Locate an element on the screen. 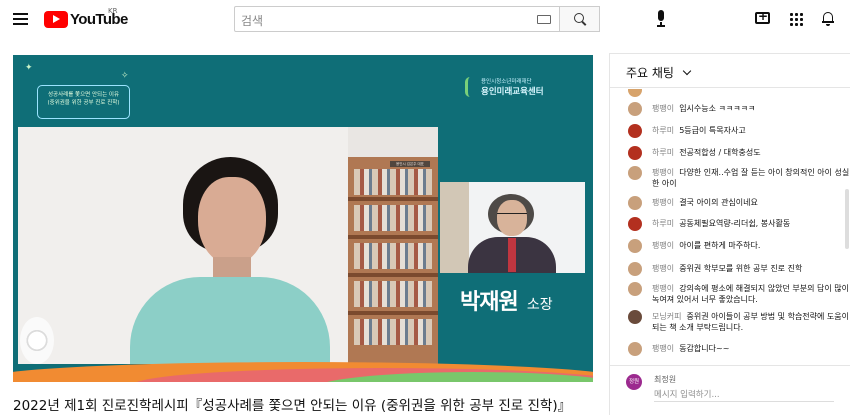 This screenshot has width=850, height=416. guest-speaker-video is located at coordinates (512, 227).